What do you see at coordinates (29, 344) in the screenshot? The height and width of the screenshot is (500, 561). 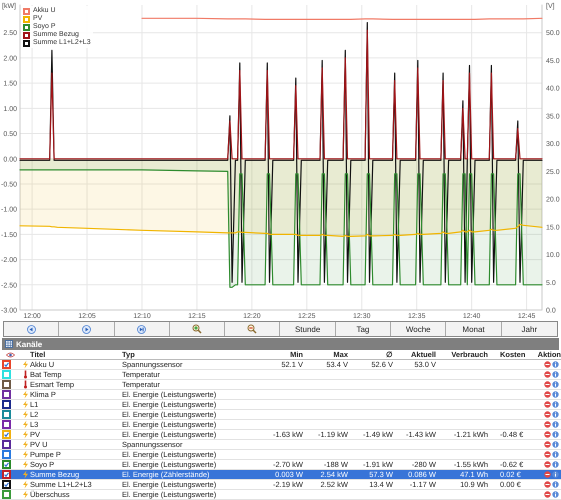 I see `panel-title: Kanäle` at bounding box center [29, 344].